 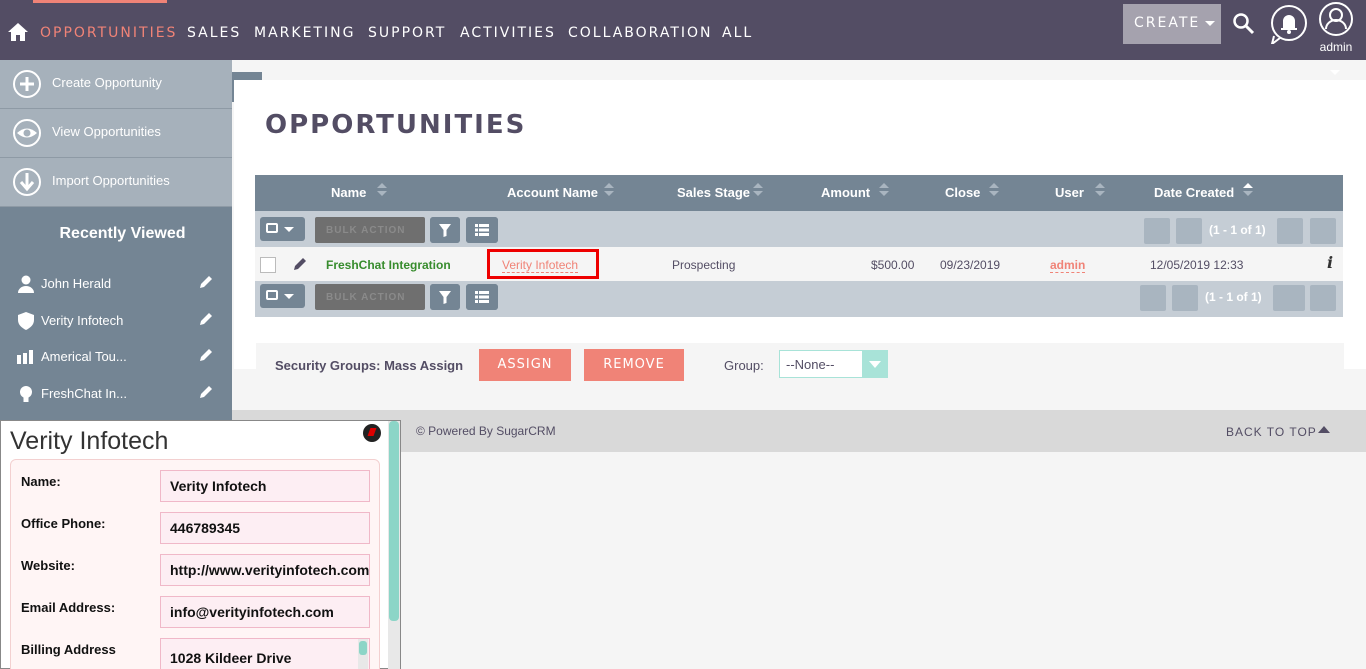 I want to click on remove-button: REMOVE, so click(x=634, y=365).